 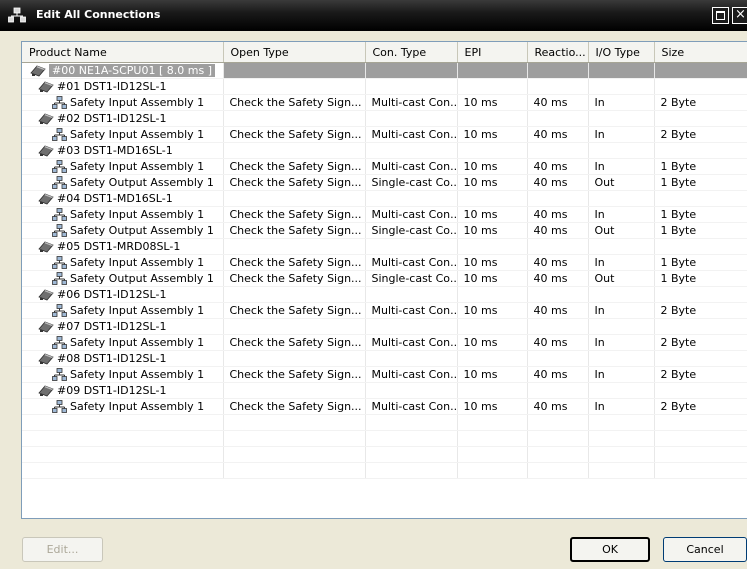 What do you see at coordinates (384, 358) in the screenshot?
I see `device-row: #08 DST1-ID12SL-1` at bounding box center [384, 358].